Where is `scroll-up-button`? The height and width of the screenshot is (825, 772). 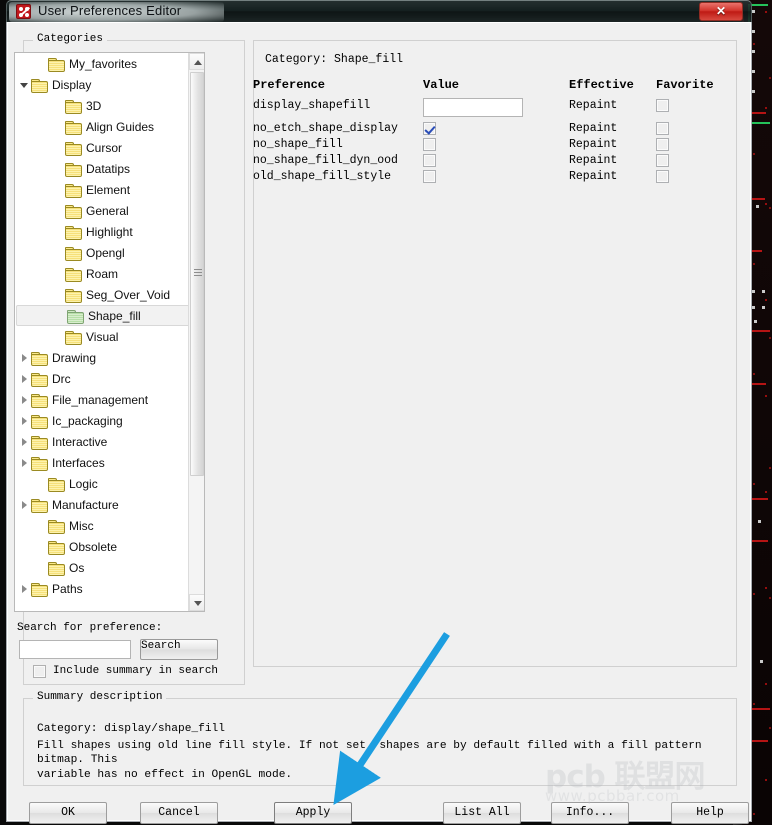 scroll-up-button is located at coordinates (196, 61).